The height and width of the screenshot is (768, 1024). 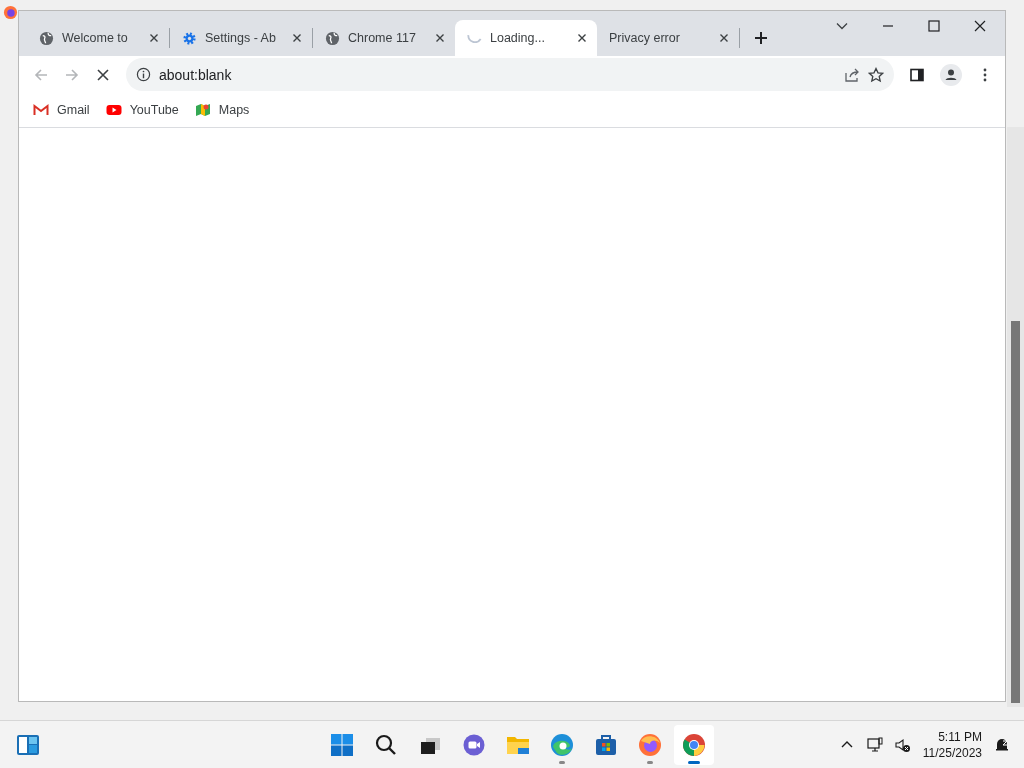 What do you see at coordinates (474, 38) in the screenshot?
I see `loading-spinner-icon` at bounding box center [474, 38].